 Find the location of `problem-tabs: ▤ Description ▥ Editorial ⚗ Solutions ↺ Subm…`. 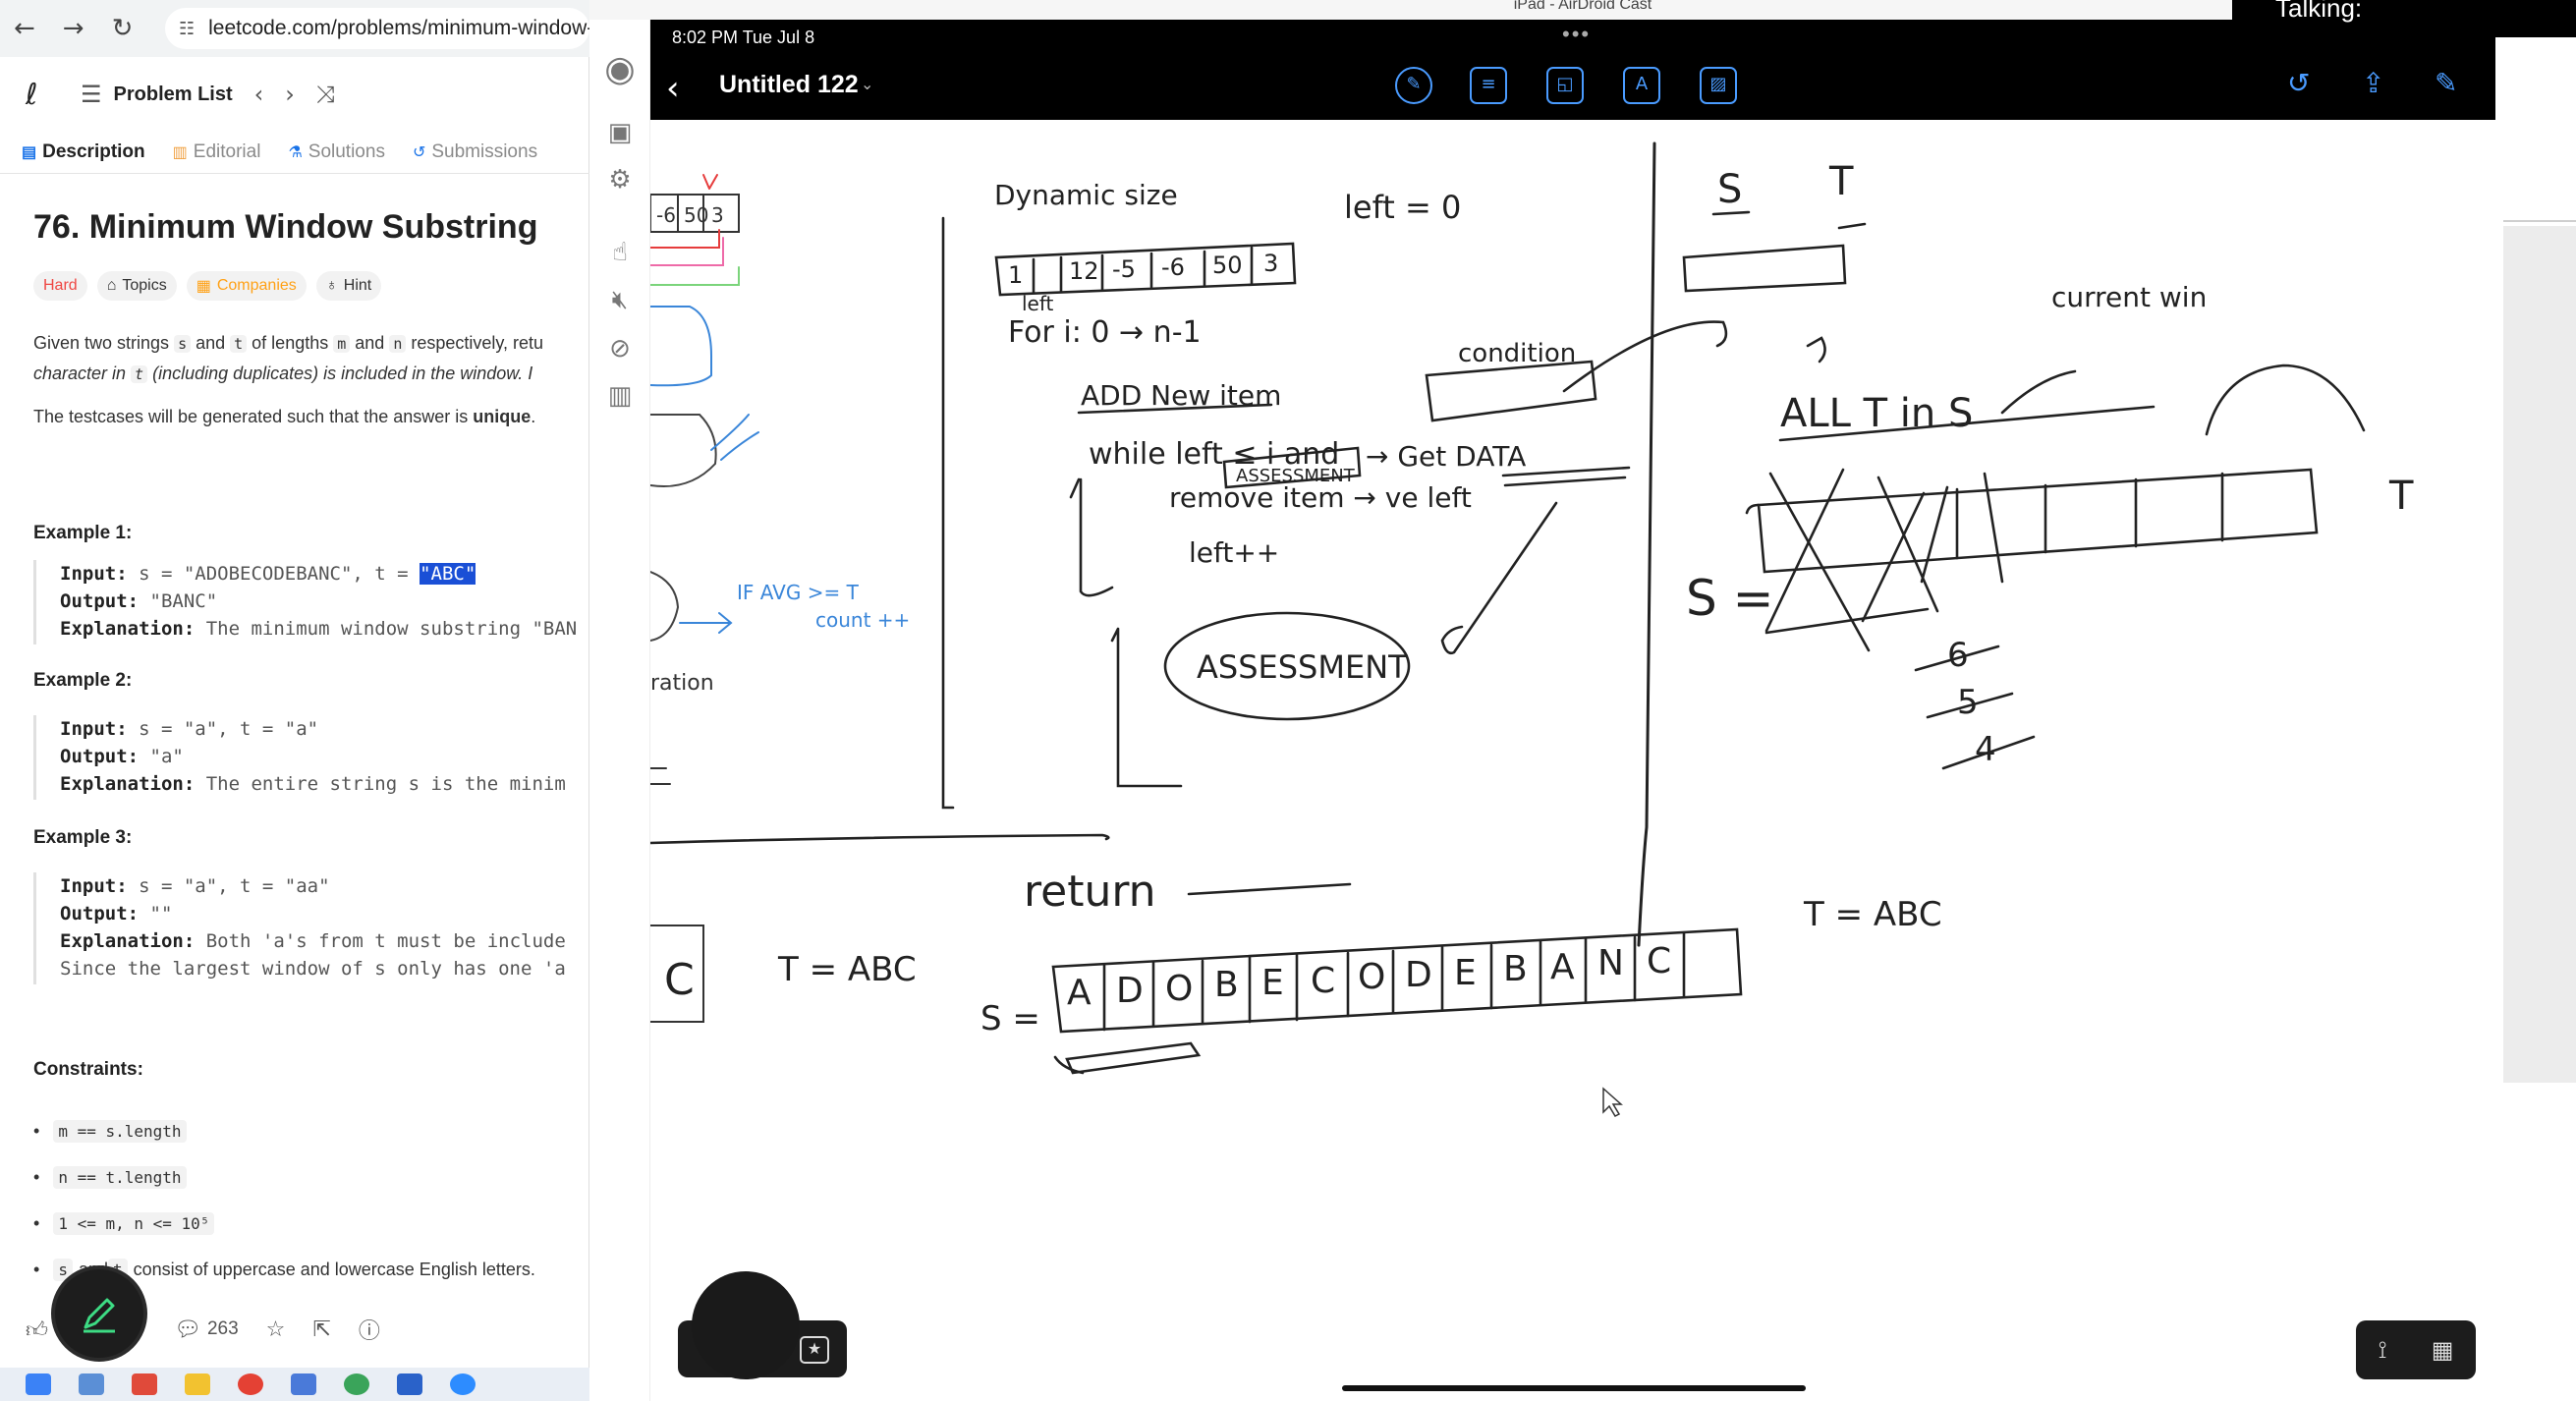

problem-tabs: ▤ Description ▥ Editorial ⚗ Solutions ↺ Subm… is located at coordinates (305, 152).